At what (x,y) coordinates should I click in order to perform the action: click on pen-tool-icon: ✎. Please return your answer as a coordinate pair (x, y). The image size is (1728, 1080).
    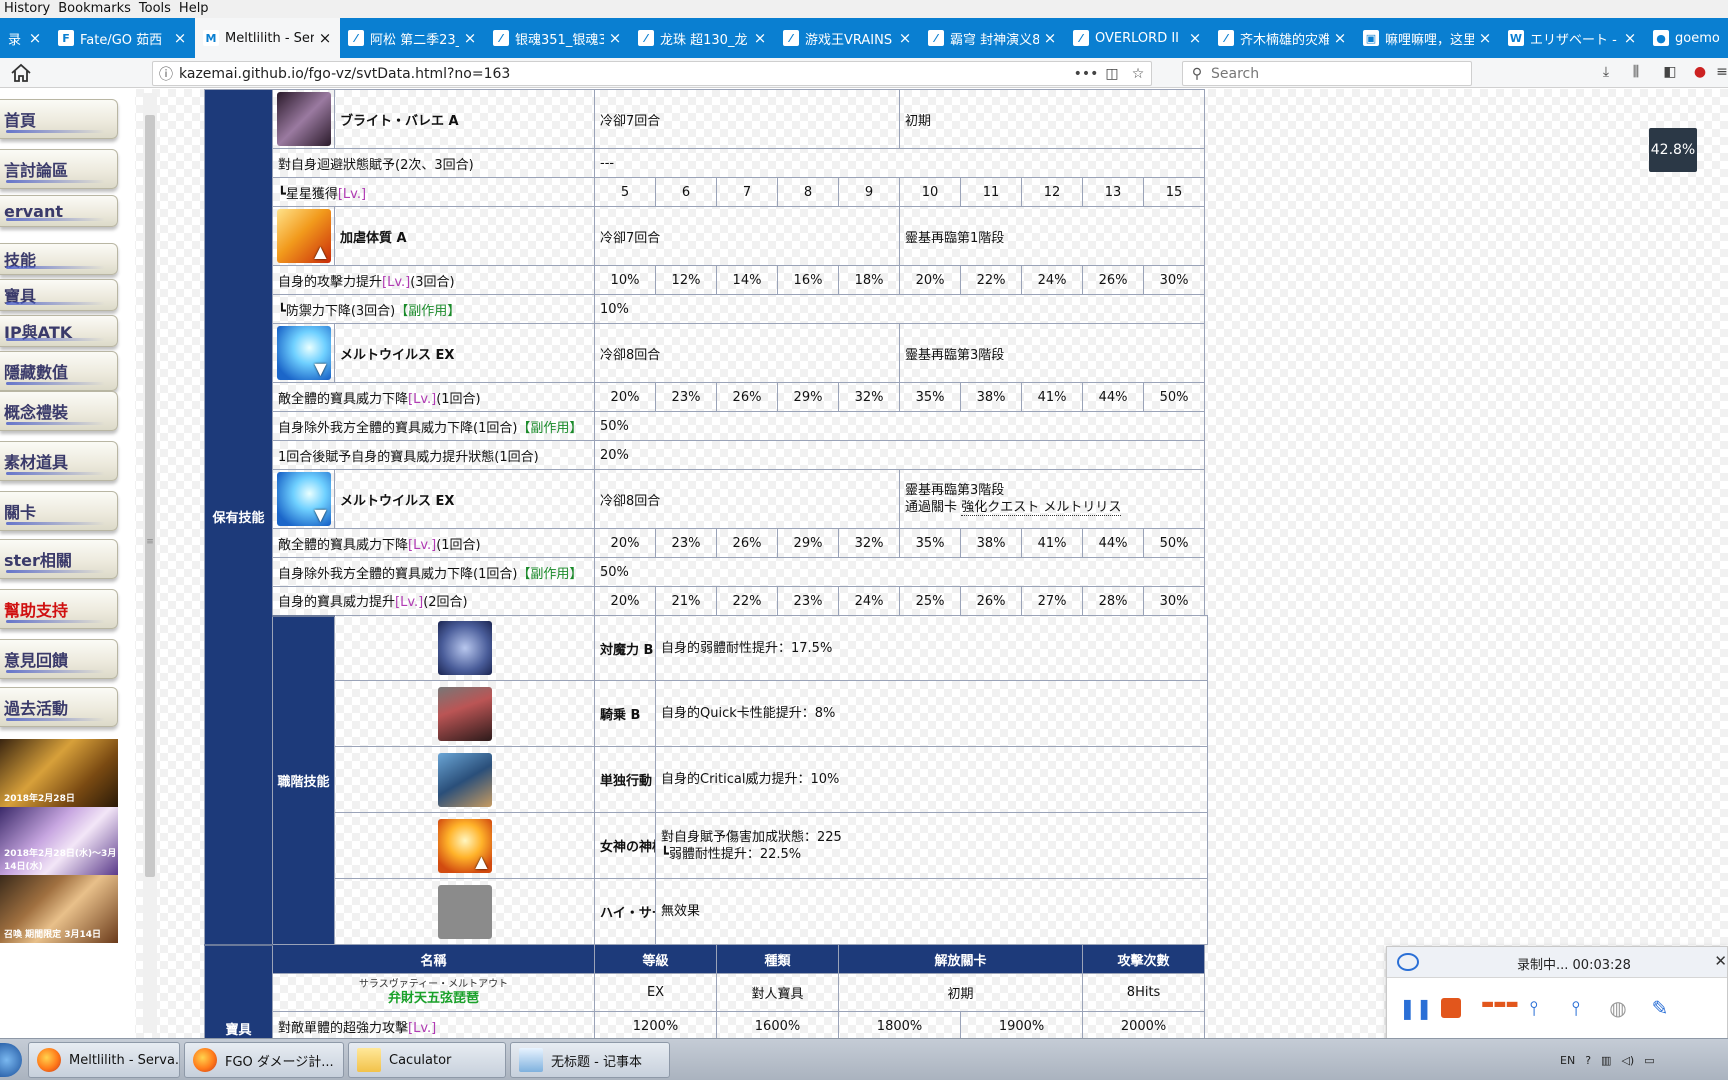
    Looking at the image, I should click on (1660, 1008).